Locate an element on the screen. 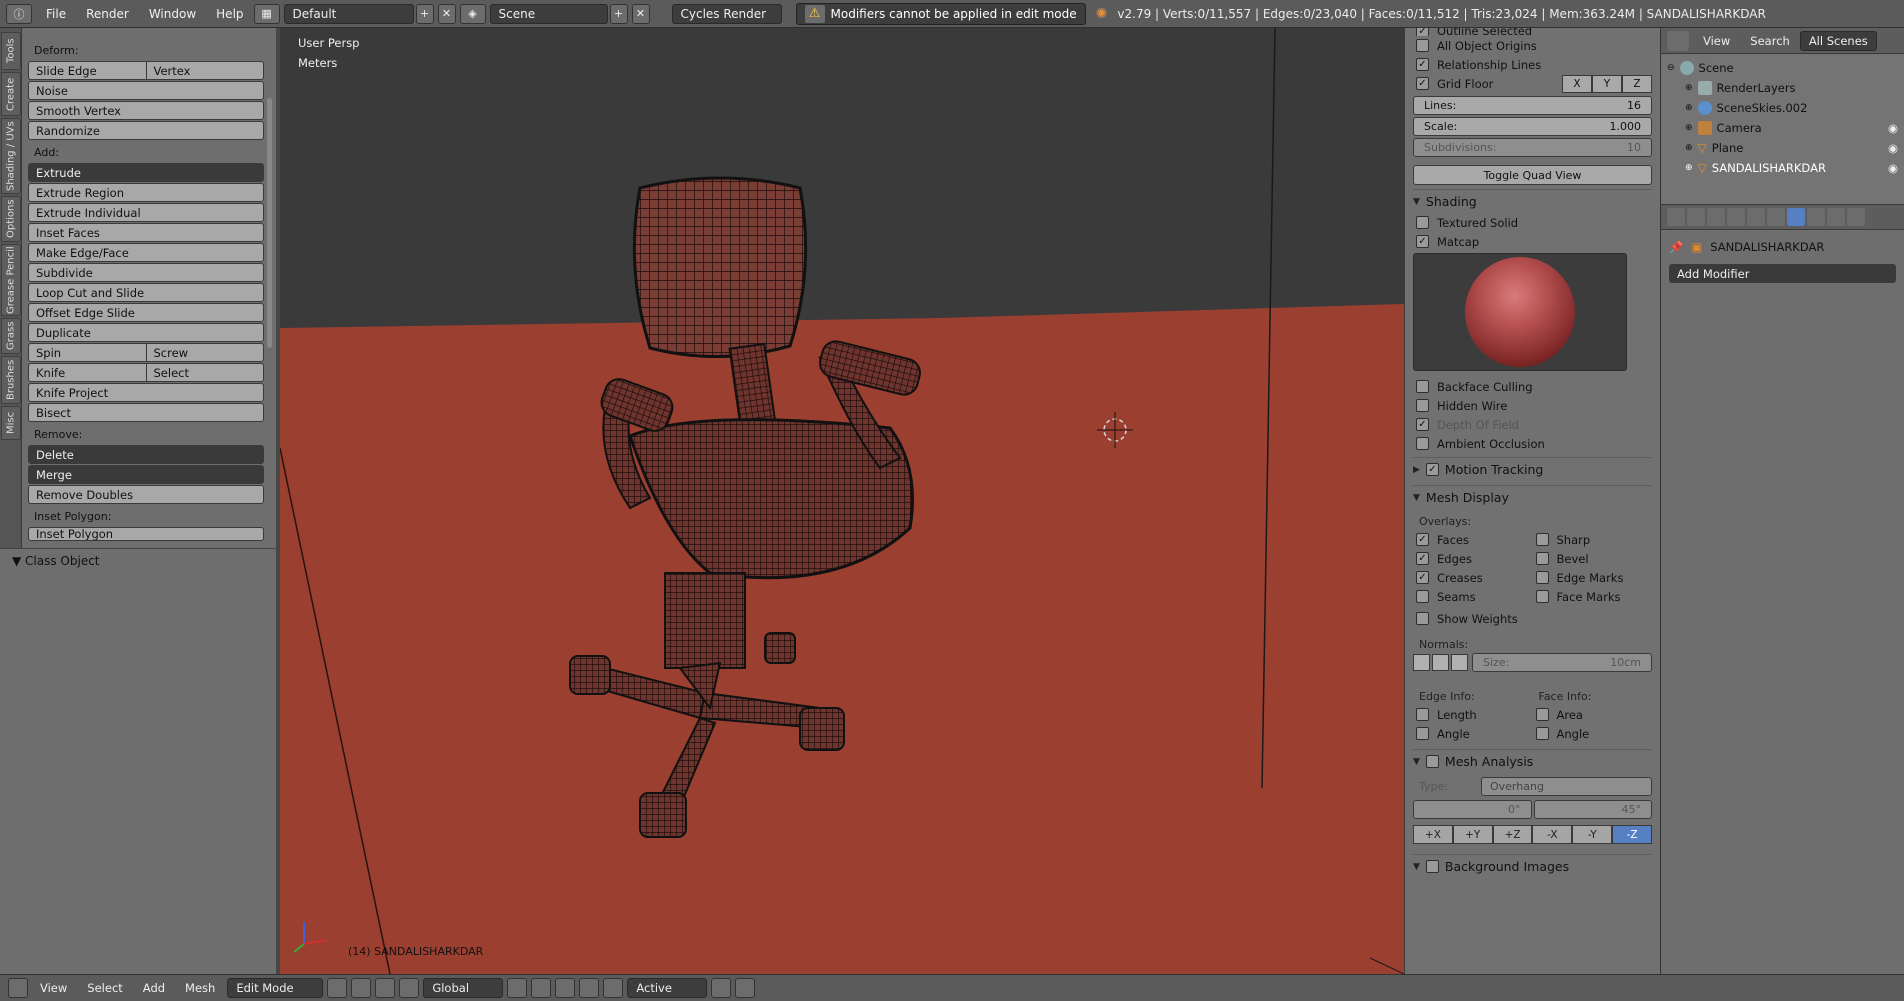  matcap-preview is located at coordinates (1520, 312).